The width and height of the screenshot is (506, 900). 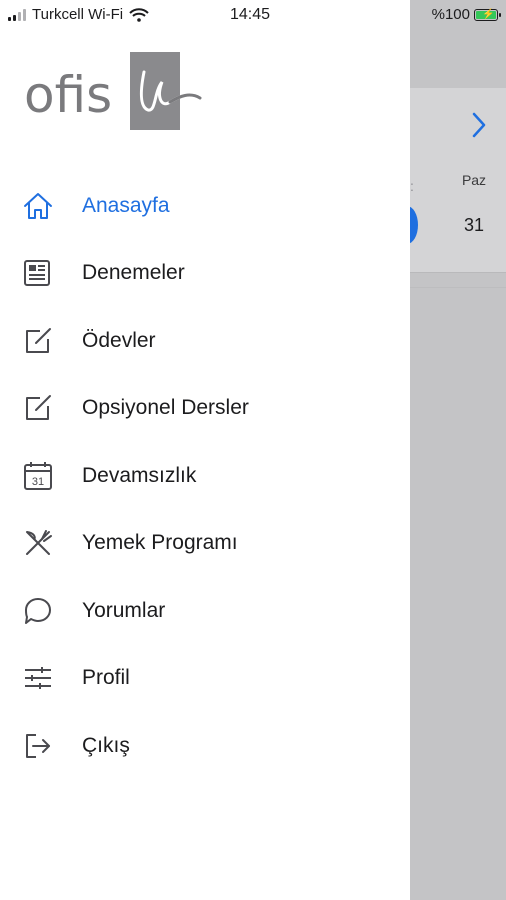 I want to click on menu-label: Profil, so click(x=106, y=678).